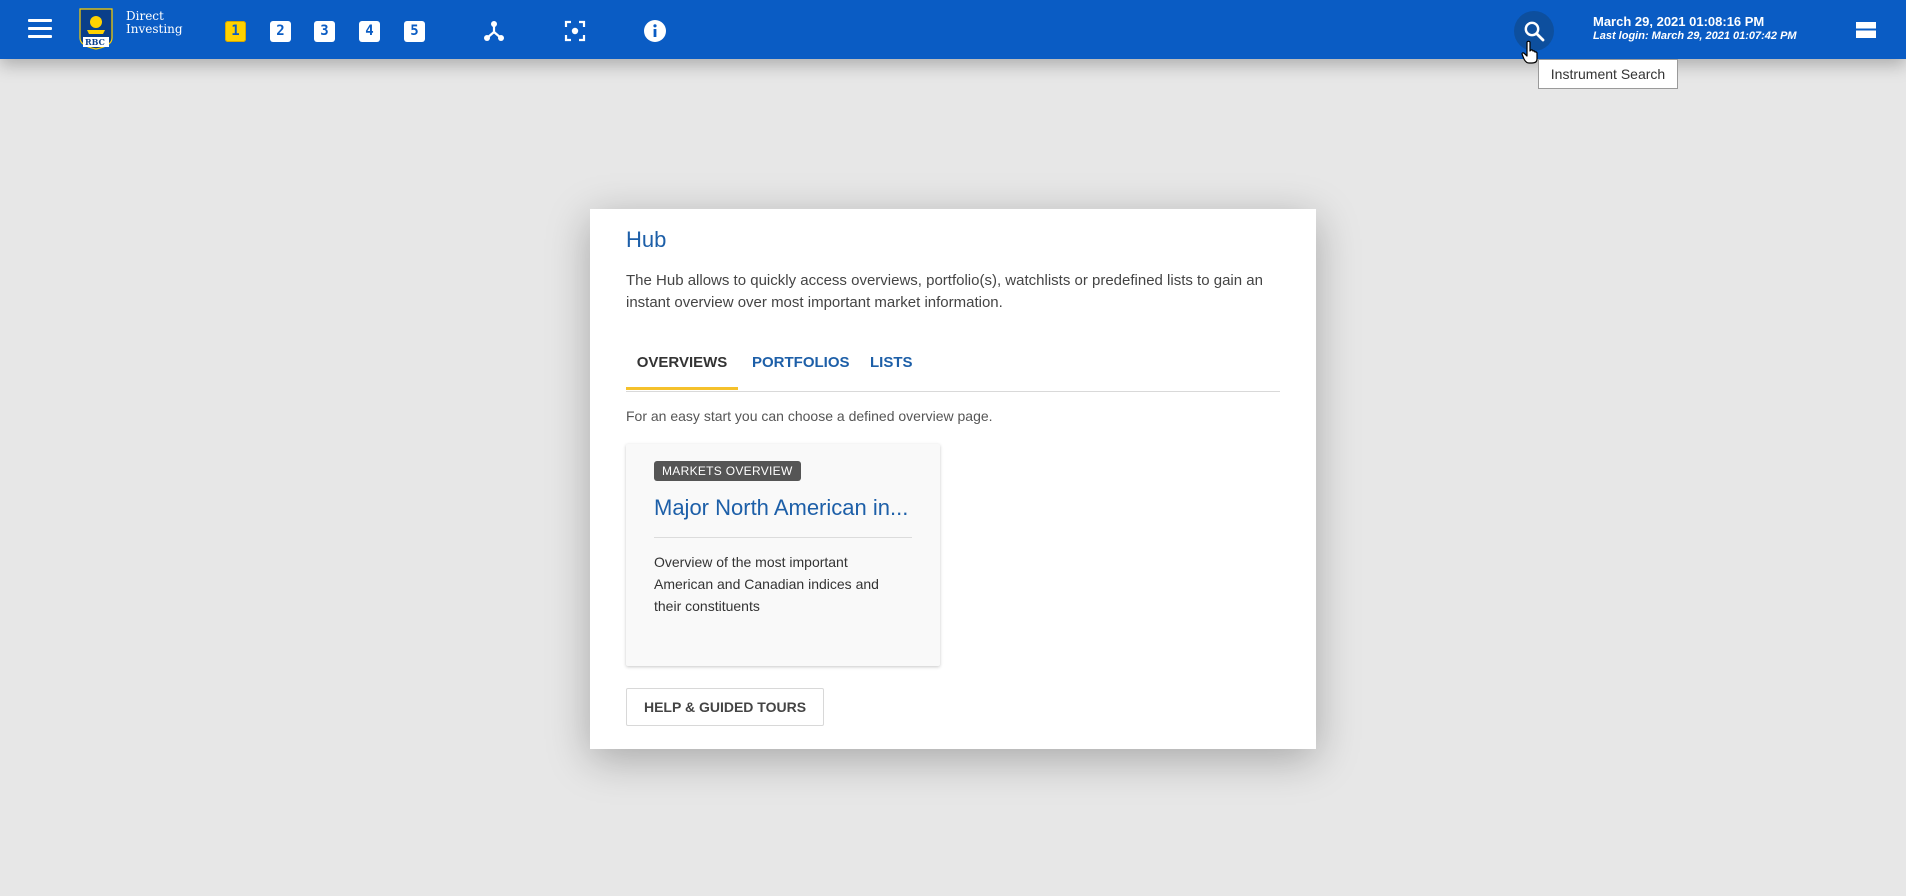 Image resolution: width=1906 pixels, height=896 pixels. Describe the element at coordinates (1534, 31) in the screenshot. I see `search-icon` at that location.